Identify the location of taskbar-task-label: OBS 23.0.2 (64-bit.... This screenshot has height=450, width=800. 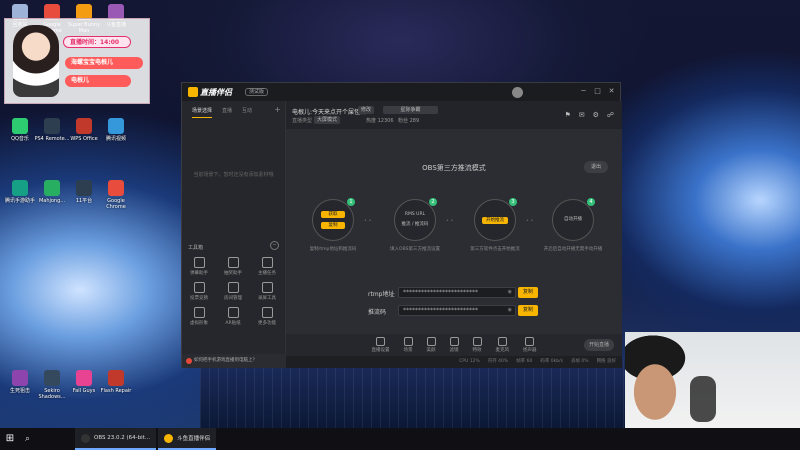
(122, 438).